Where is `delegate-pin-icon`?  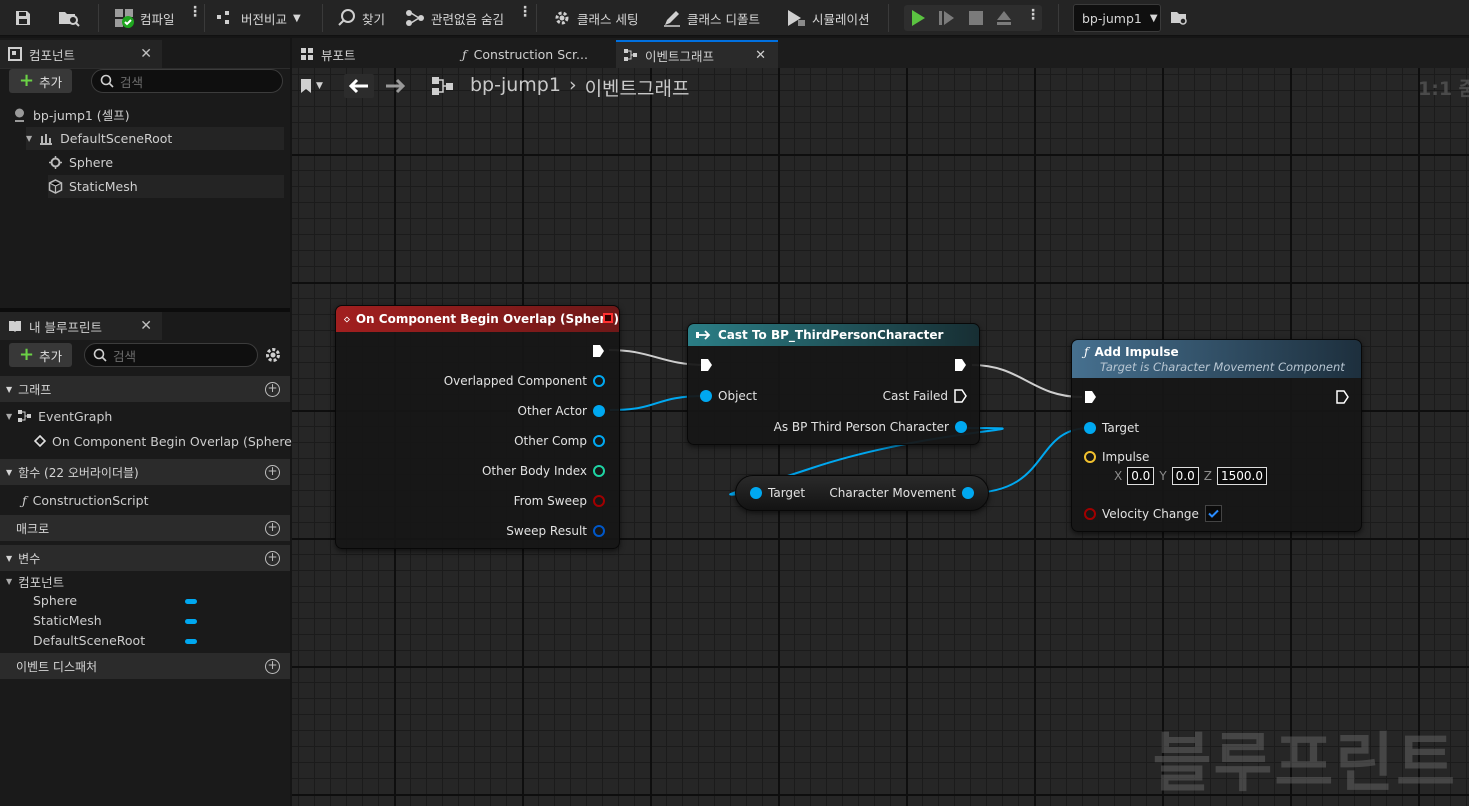 delegate-pin-icon is located at coordinates (608, 318).